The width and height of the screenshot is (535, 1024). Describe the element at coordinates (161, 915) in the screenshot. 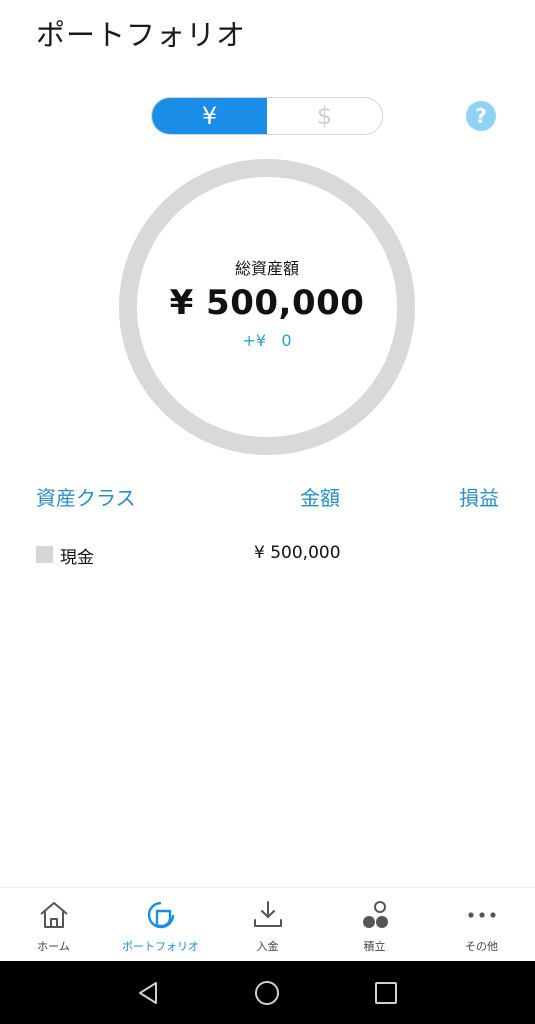

I see `portfolio-icon` at that location.